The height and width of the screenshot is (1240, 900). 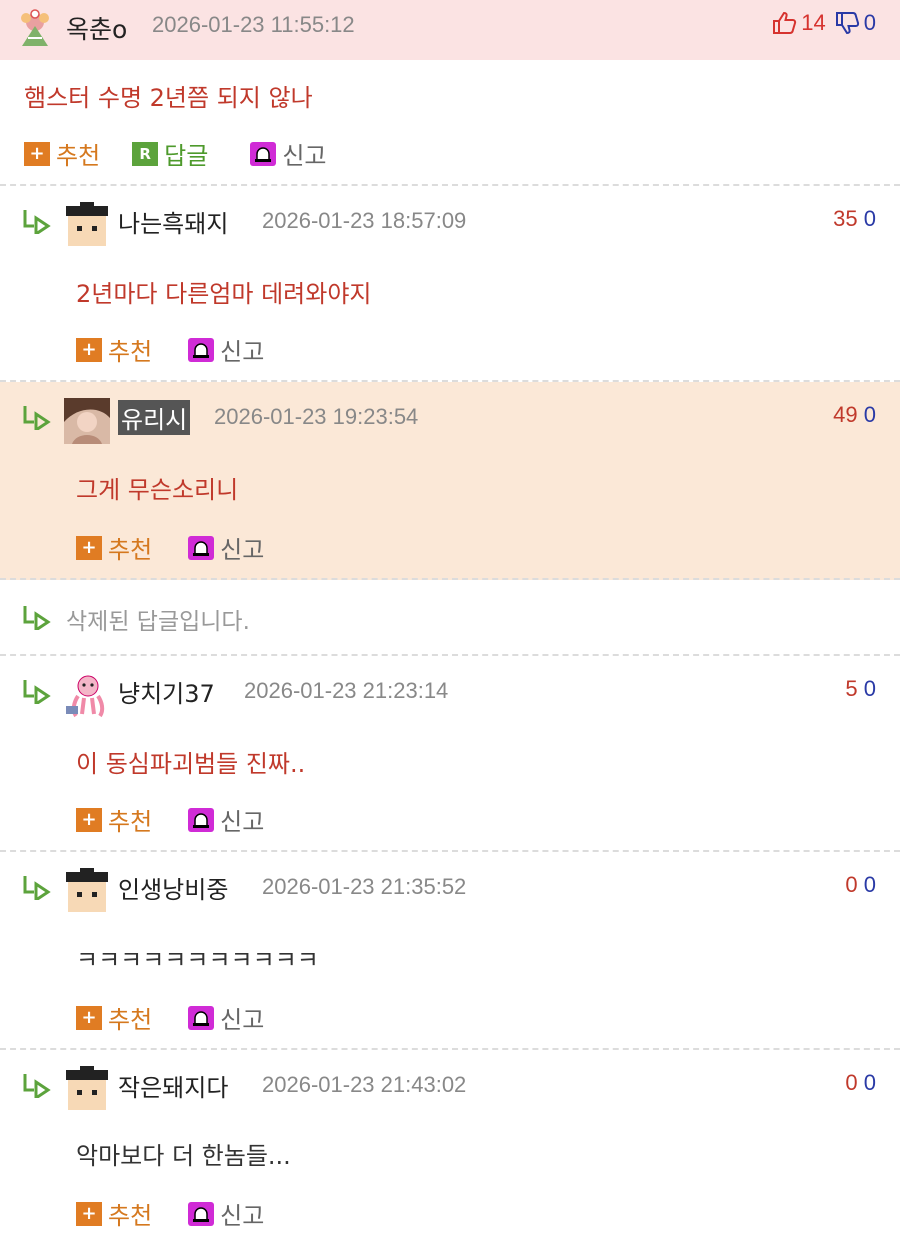 I want to click on pink-character-avatar-icon, so click(x=87, y=695).